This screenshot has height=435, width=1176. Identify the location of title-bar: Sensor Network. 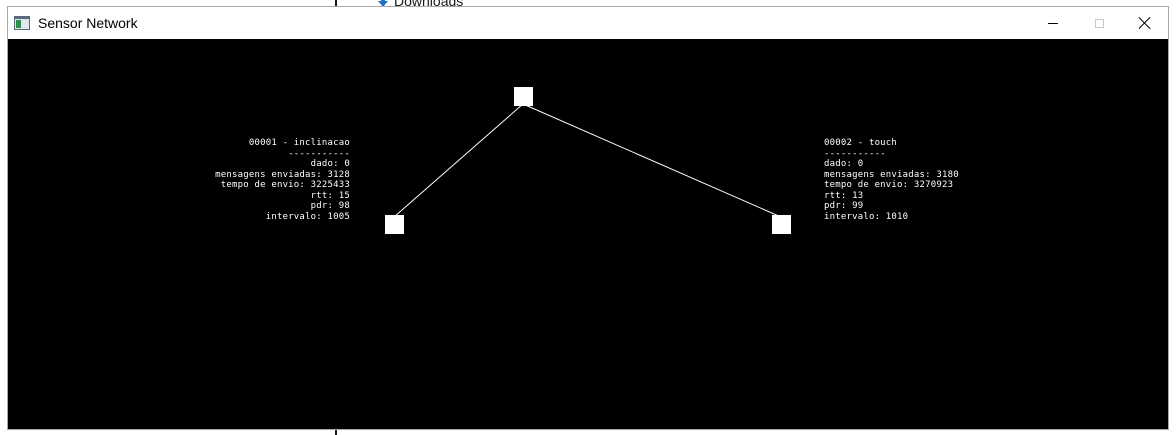
(588, 23).